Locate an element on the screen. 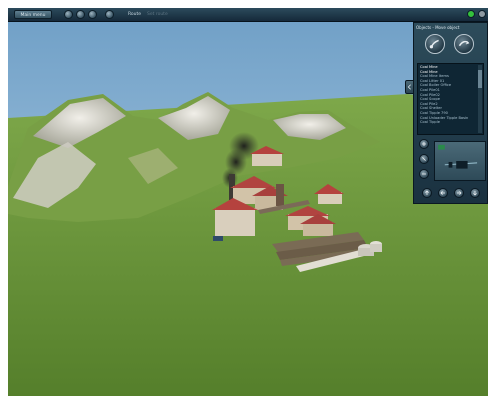  collapse-arrow-icon is located at coordinates (409, 87).